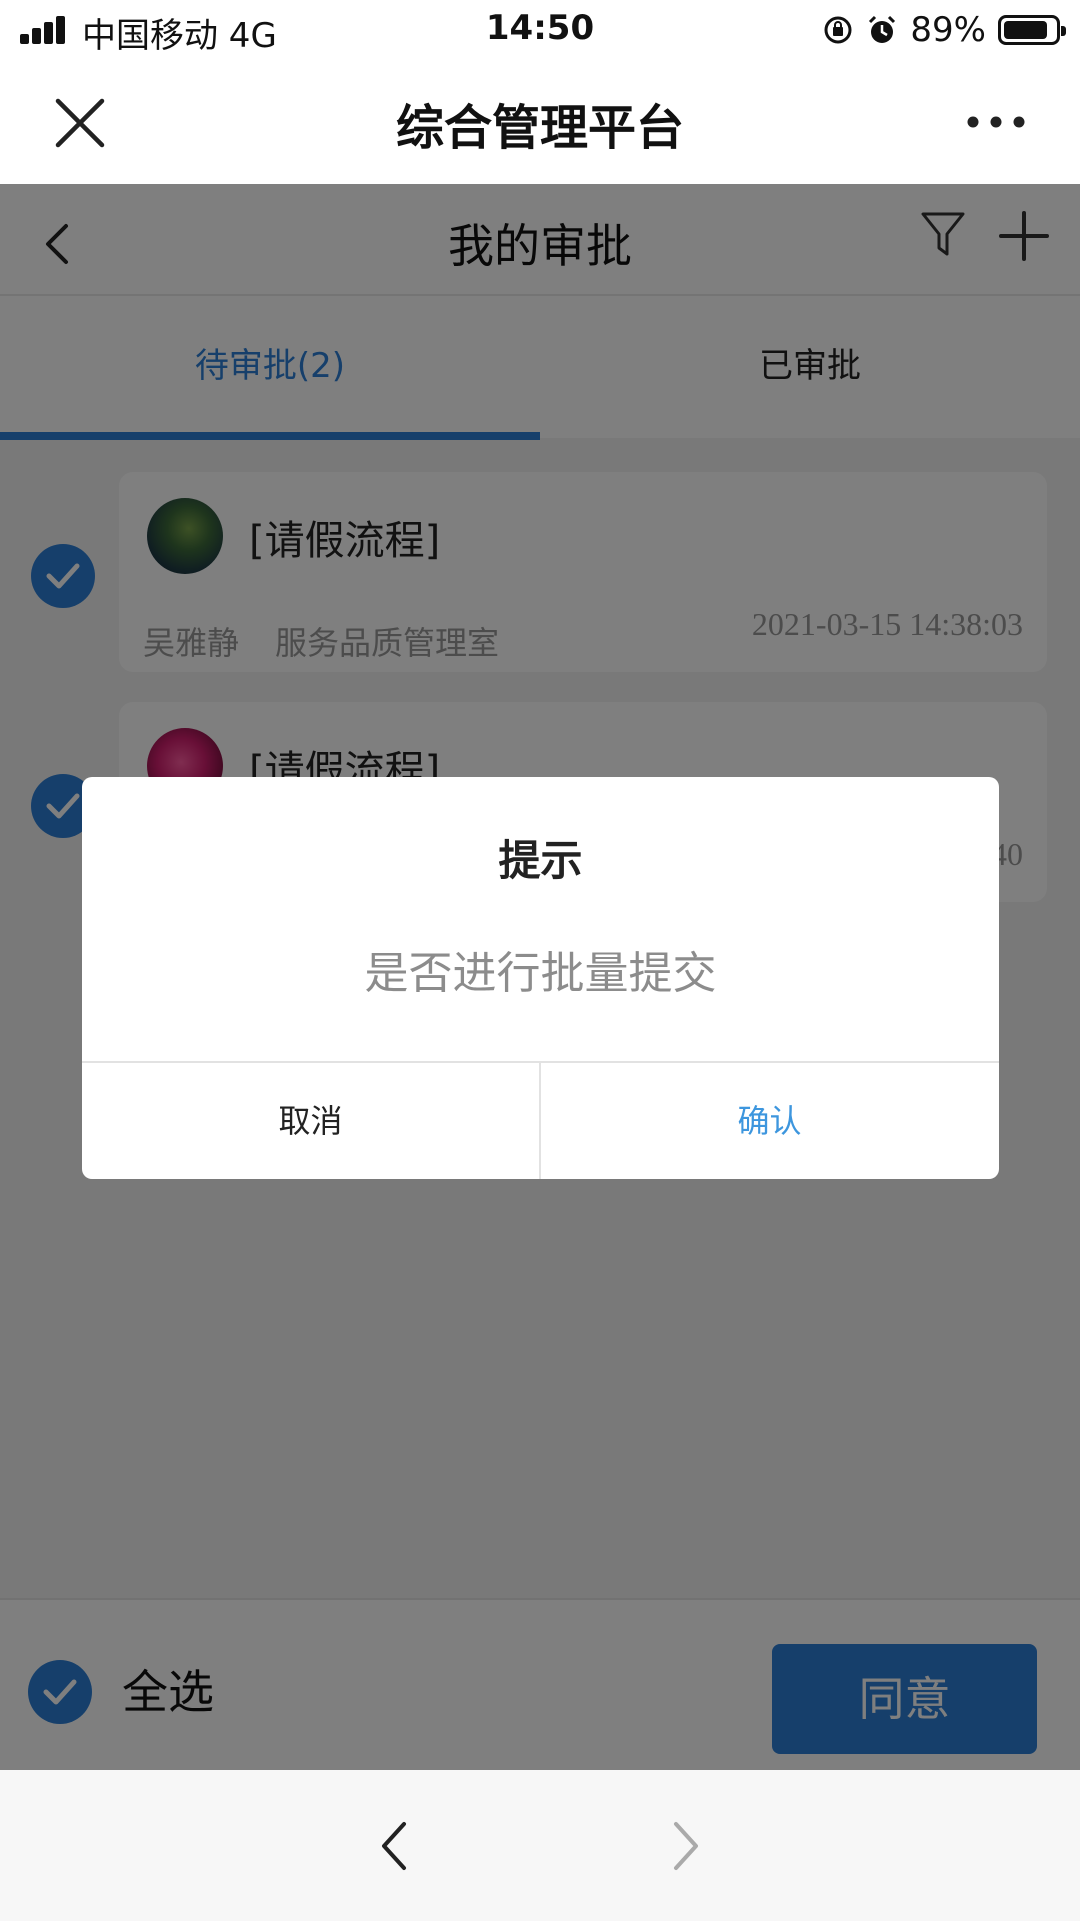 This screenshot has height=1921, width=1080. I want to click on browser-nav-bar, so click(540, 1845).